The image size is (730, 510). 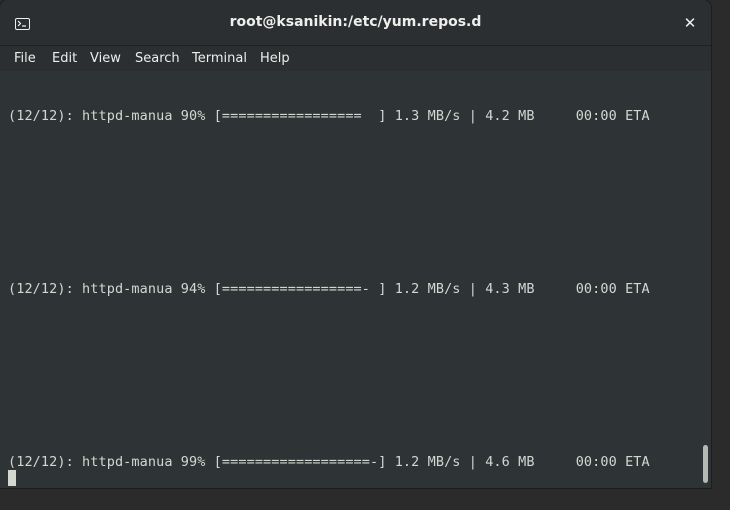 I want to click on title-bar: root@ksanikin:/etc/yum.repos.d ✕, so click(x=355, y=23).